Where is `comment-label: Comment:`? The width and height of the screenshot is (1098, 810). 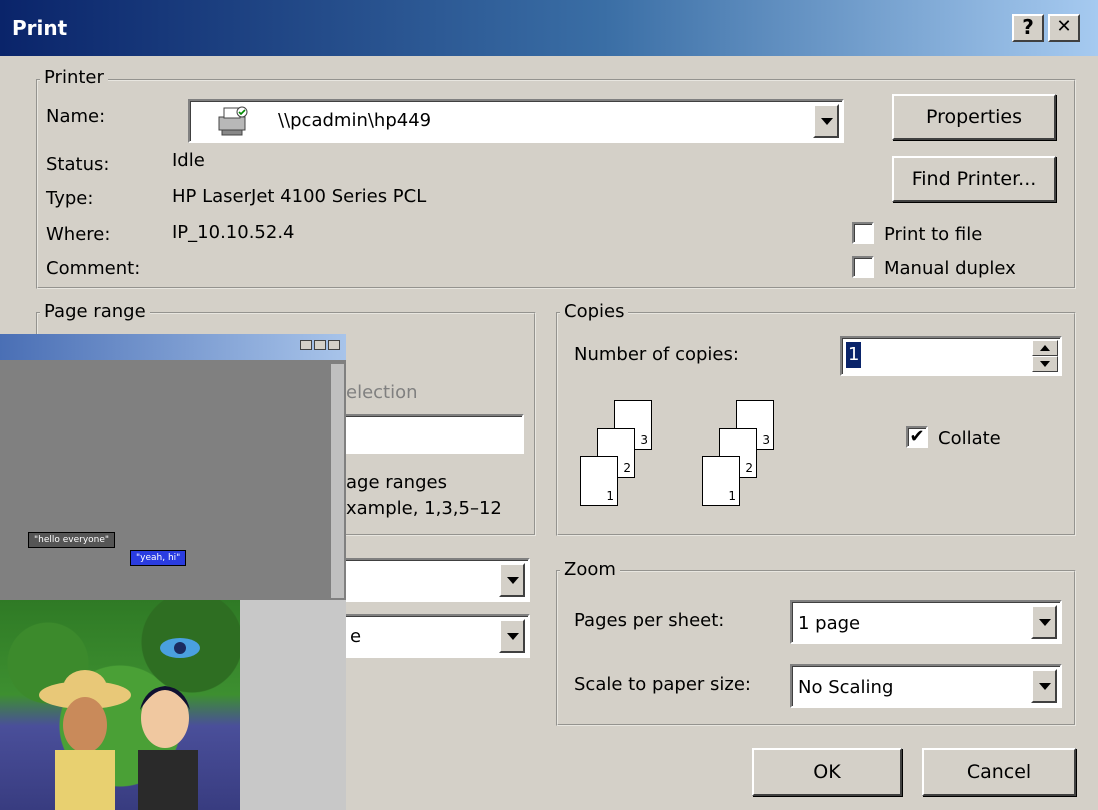 comment-label: Comment: is located at coordinates (93, 268).